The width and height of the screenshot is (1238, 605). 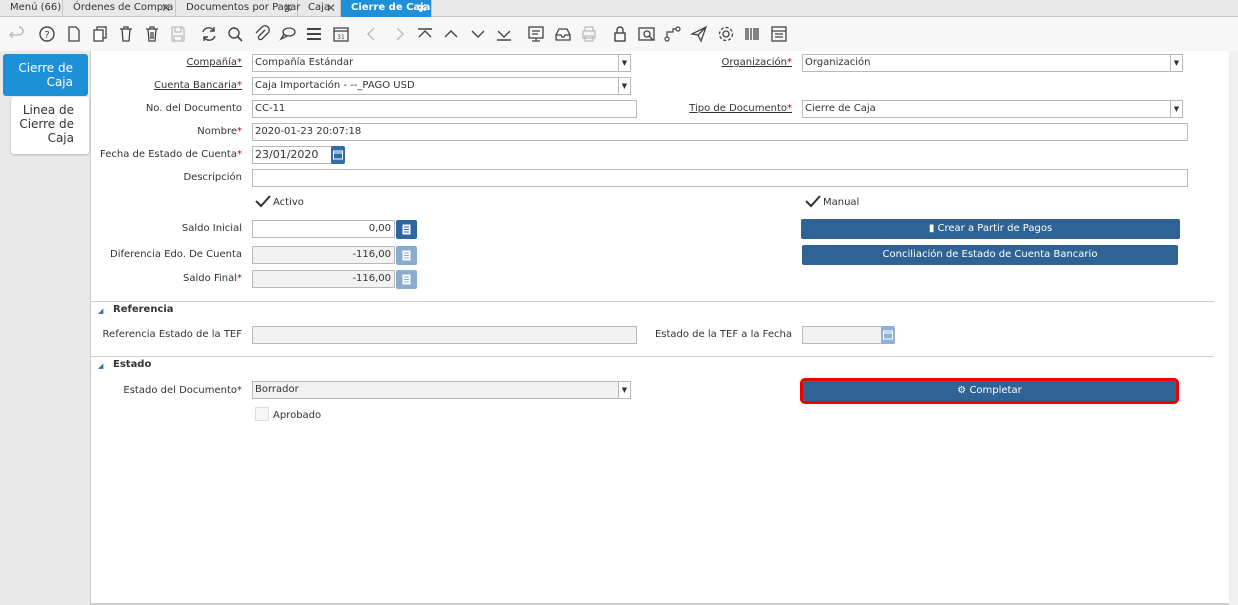 I want to click on name-field: 2020-01-23 20:07:18, so click(x=720, y=132).